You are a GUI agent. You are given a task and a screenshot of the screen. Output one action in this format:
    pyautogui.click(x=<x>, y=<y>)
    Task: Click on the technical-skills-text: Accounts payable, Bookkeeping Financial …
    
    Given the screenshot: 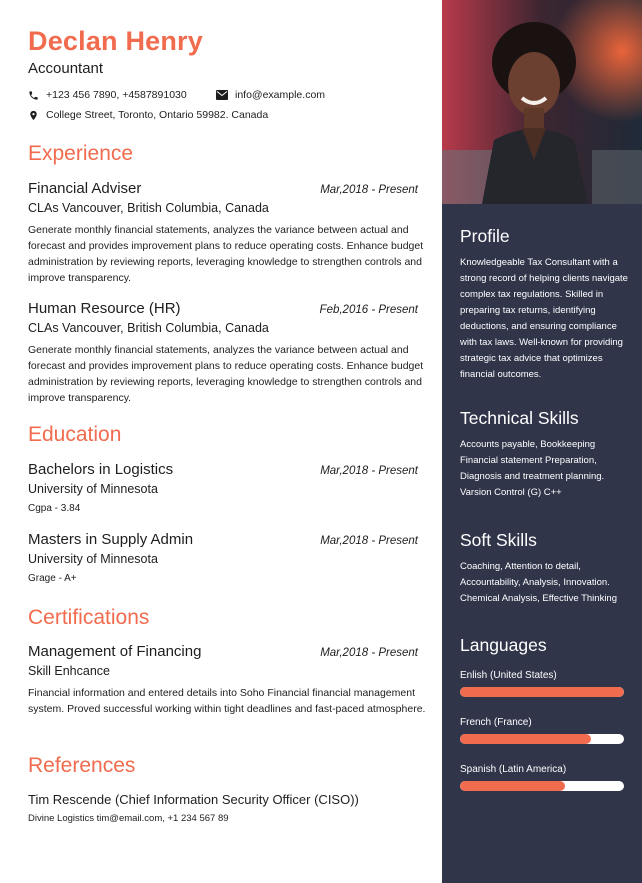 What is the action you would take?
    pyautogui.click(x=532, y=468)
    